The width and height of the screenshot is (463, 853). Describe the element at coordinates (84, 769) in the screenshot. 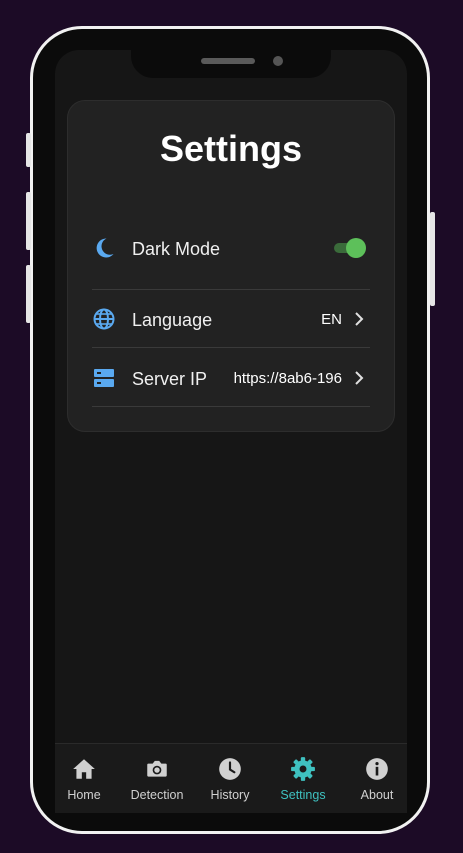

I see `home-icon` at that location.